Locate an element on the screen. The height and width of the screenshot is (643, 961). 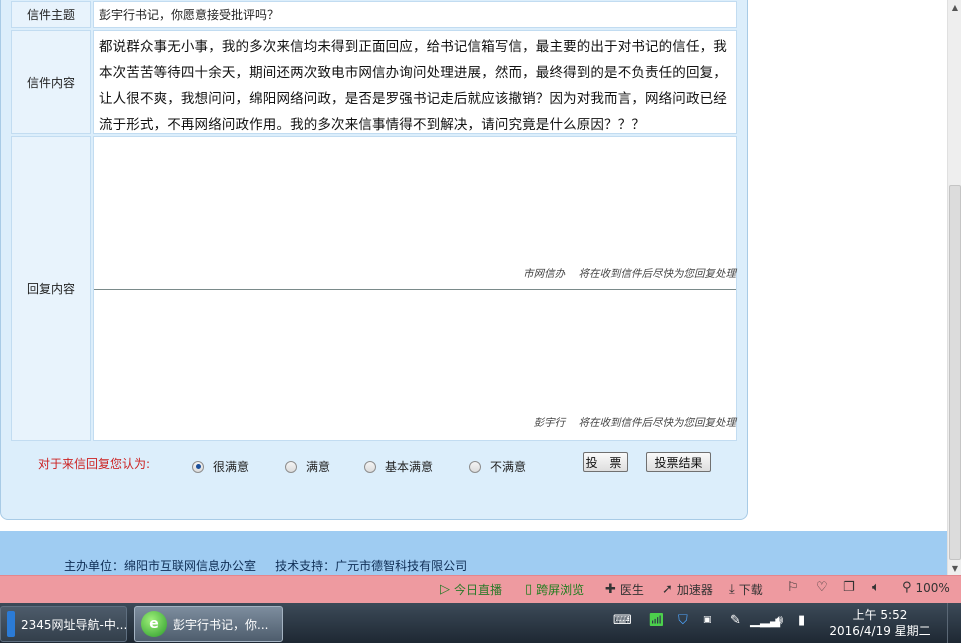
window-button: ❐ is located at coordinates (849, 588).